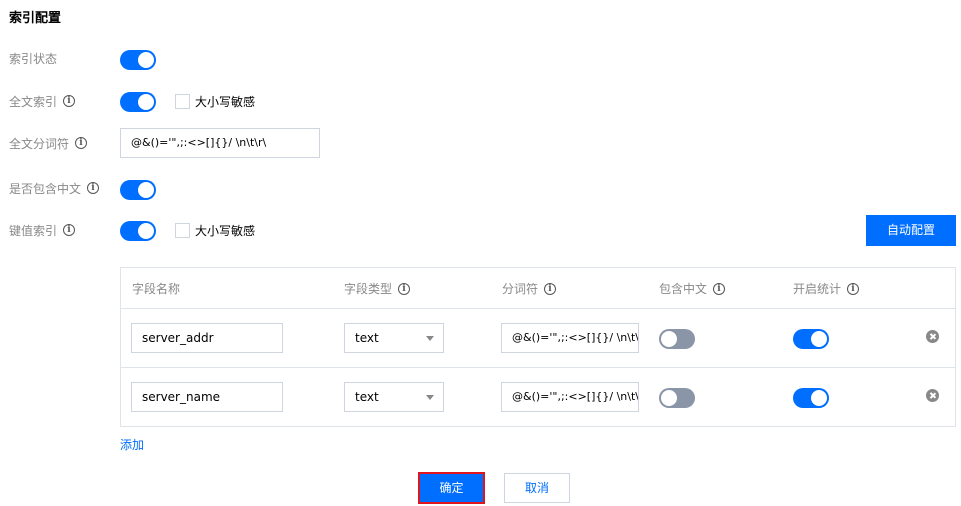  I want to click on th-field-name: 字段名称, so click(156, 288).